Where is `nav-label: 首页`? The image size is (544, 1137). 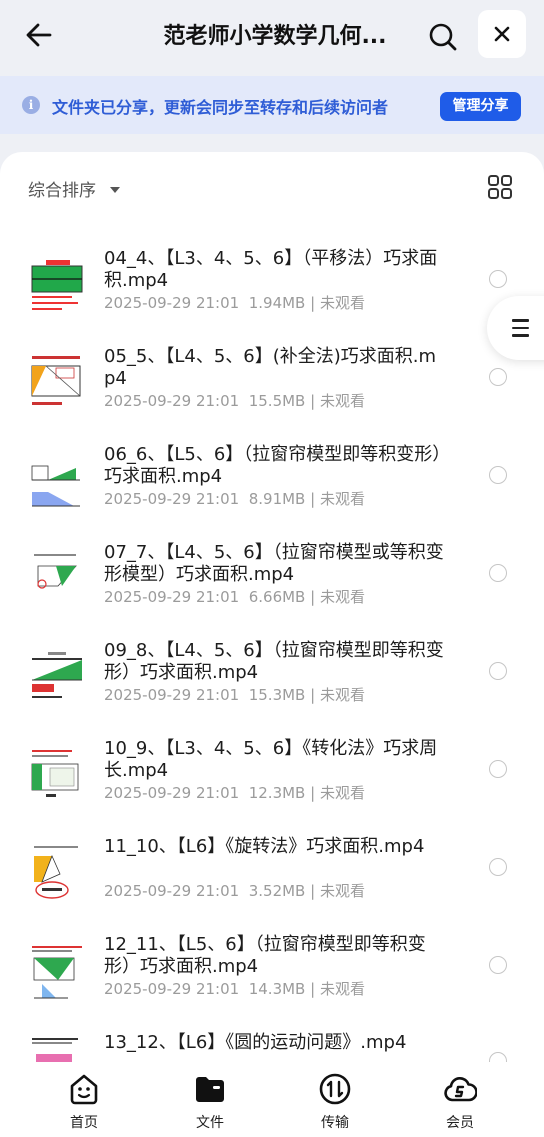
nav-label: 首页 is located at coordinates (84, 1123).